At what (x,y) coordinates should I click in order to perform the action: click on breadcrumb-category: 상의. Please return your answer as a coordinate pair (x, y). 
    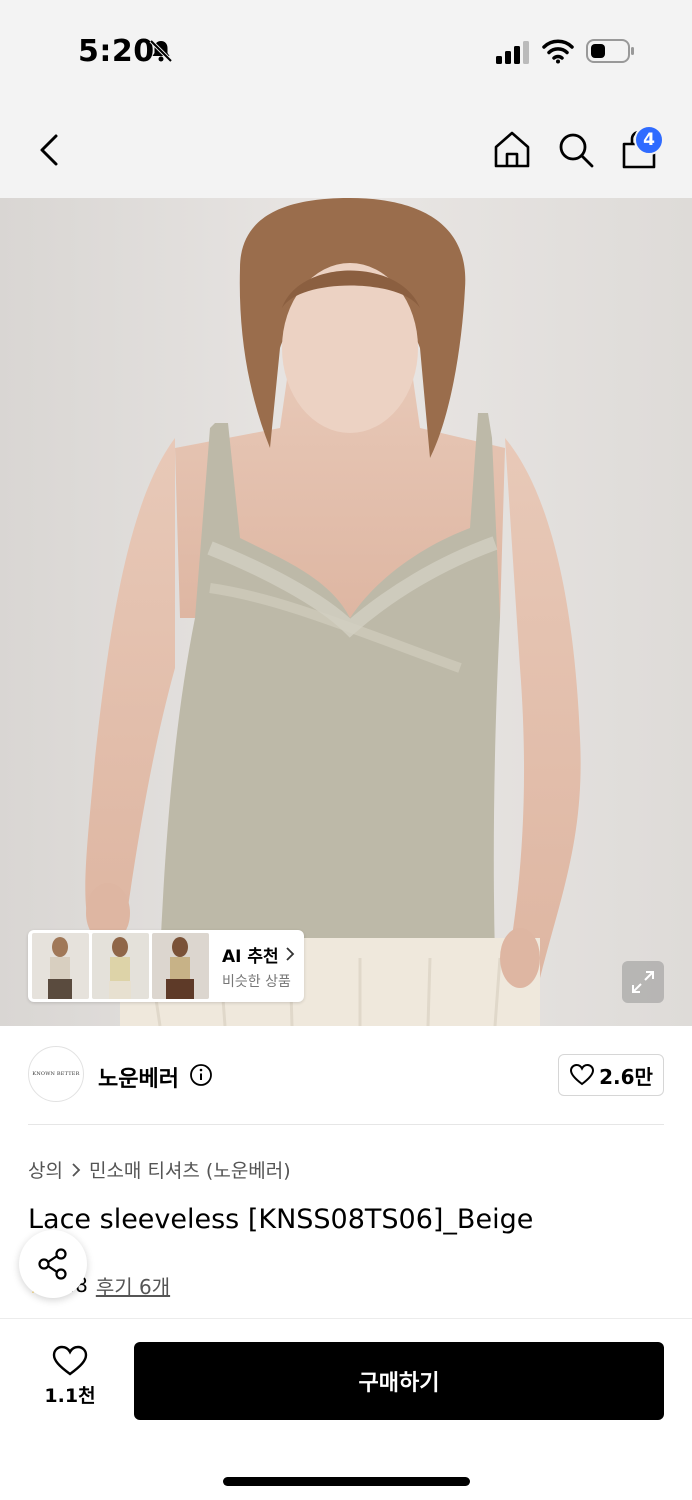
    Looking at the image, I should click on (45, 1169).